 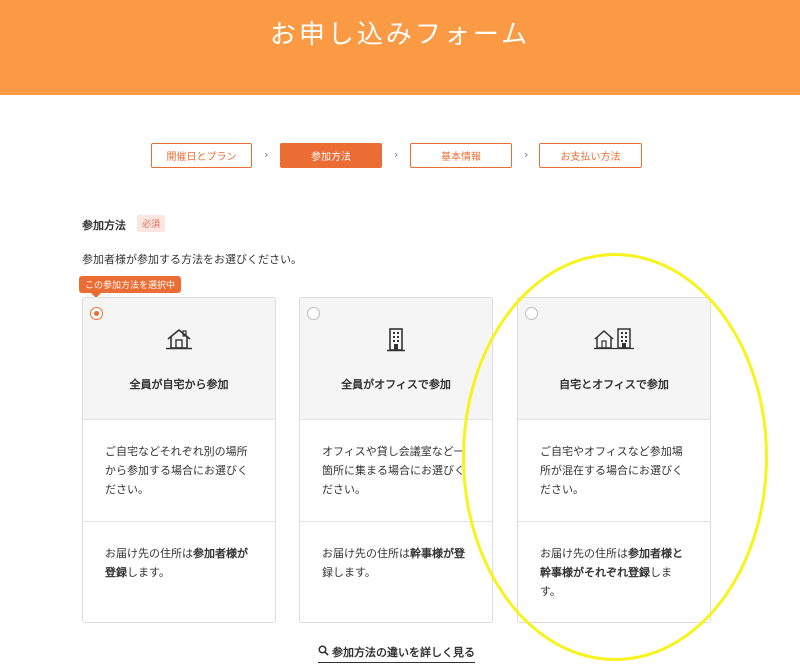 I want to click on step-date-plan: 開催日とプラン, so click(x=201, y=155).